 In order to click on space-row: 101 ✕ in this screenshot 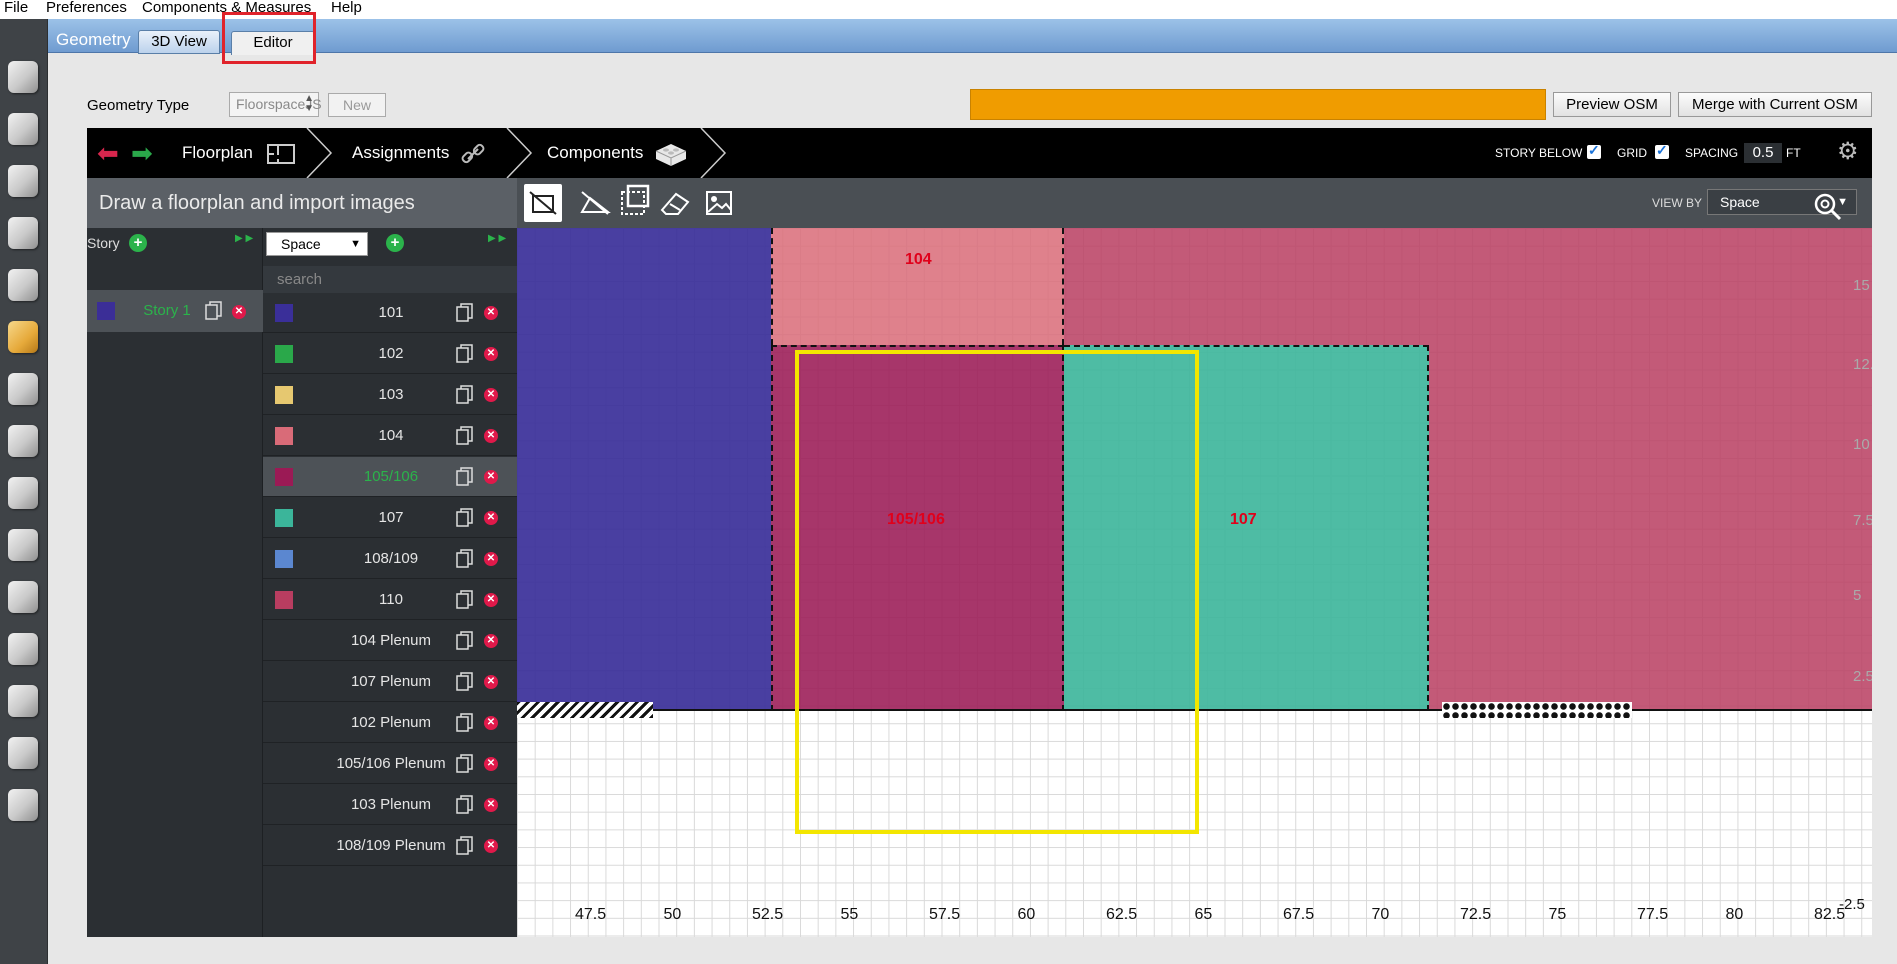, I will do `click(391, 313)`.